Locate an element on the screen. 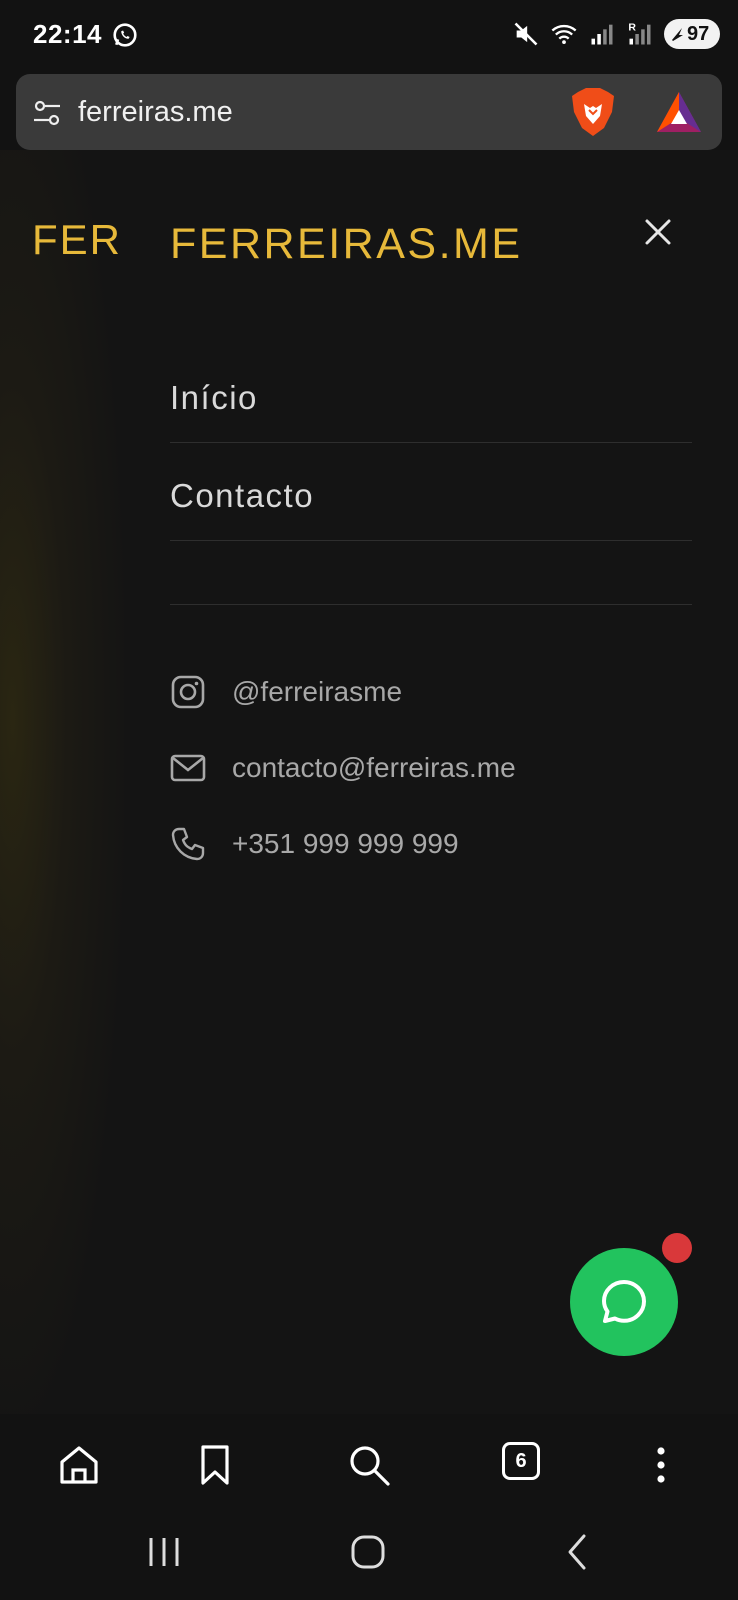  page-logo-partial: FER is located at coordinates (77, 240).